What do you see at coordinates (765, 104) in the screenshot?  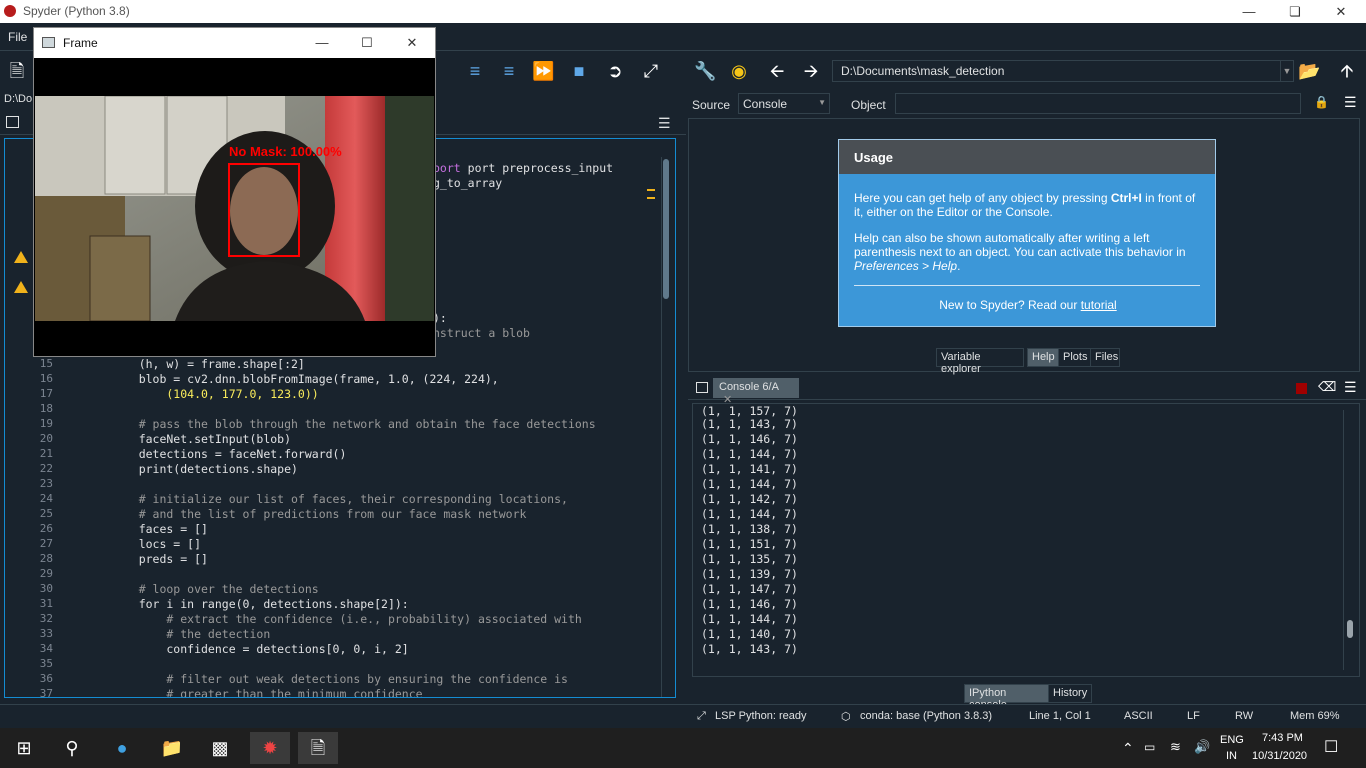 I see `source-select-value: Console` at bounding box center [765, 104].